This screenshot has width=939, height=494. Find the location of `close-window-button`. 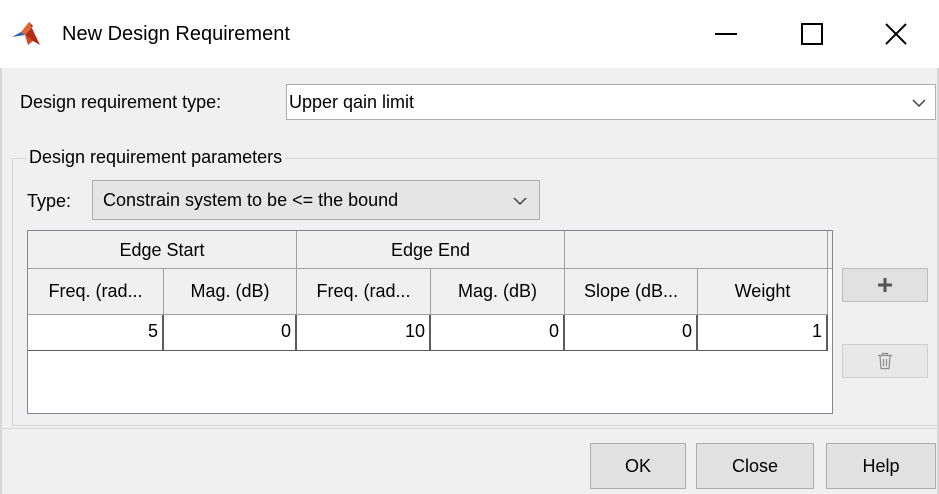

close-window-button is located at coordinates (896, 34).